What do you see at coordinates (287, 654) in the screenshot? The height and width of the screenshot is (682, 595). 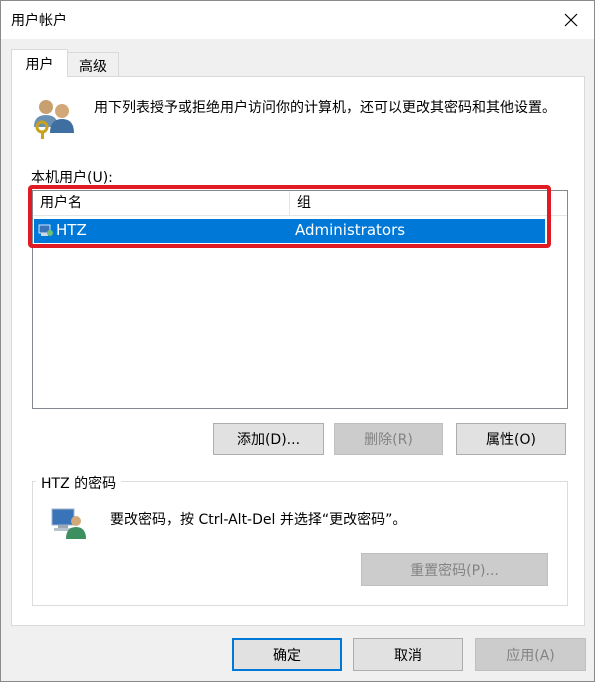 I see `ok-button: 确定` at bounding box center [287, 654].